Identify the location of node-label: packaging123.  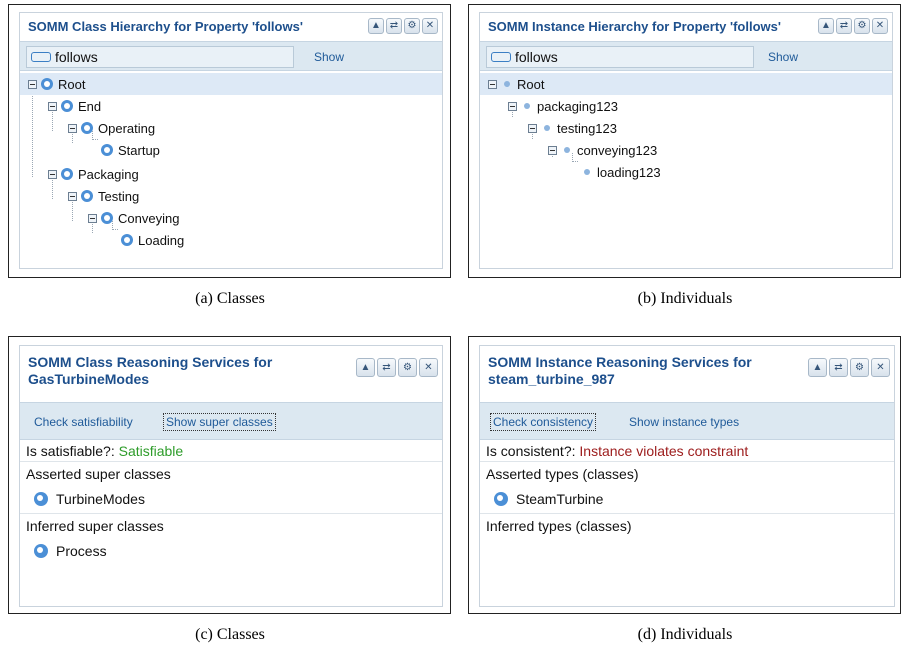
(577, 106).